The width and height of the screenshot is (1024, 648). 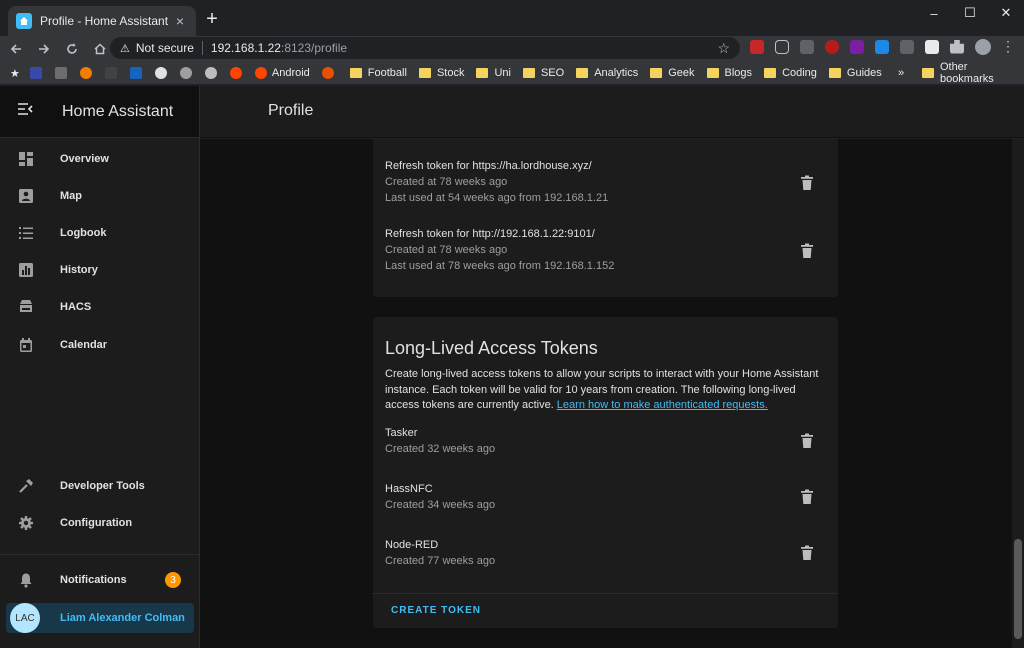 What do you see at coordinates (327, 73) in the screenshot?
I see `bookmark-face-icon` at bounding box center [327, 73].